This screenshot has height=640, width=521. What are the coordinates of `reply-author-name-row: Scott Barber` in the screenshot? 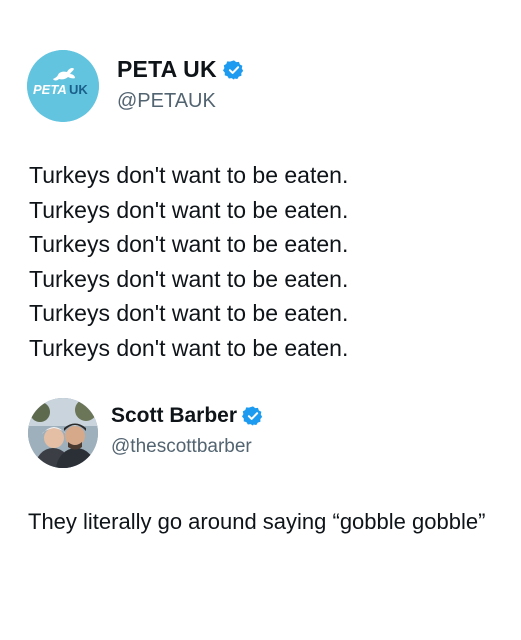 It's located at (187, 416).